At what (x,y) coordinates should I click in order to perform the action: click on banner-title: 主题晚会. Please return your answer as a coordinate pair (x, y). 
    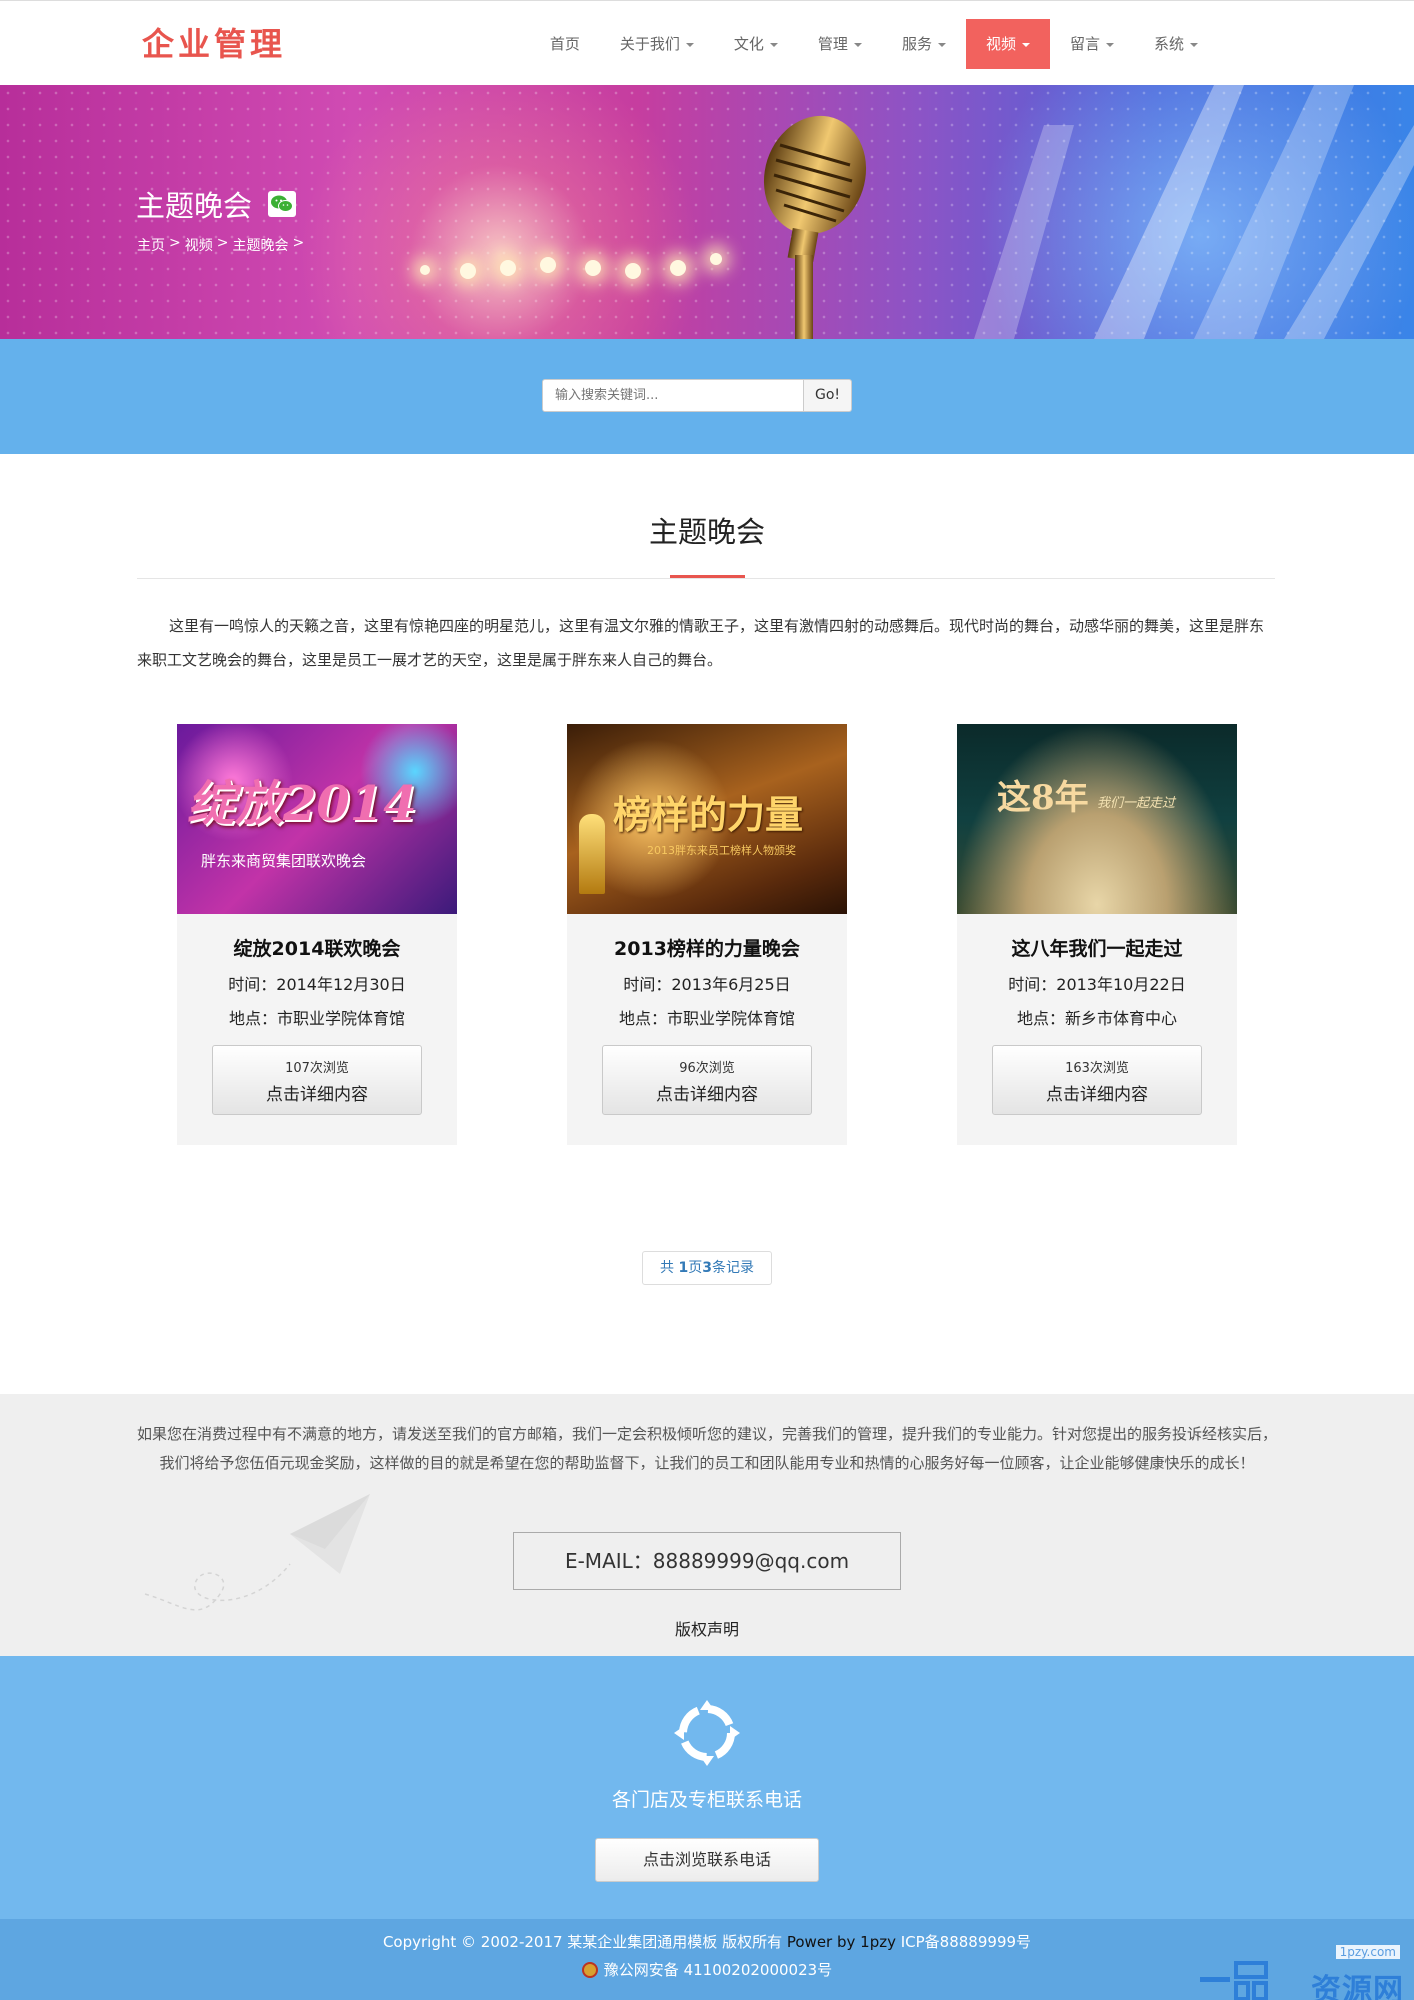
    Looking at the image, I should click on (216, 204).